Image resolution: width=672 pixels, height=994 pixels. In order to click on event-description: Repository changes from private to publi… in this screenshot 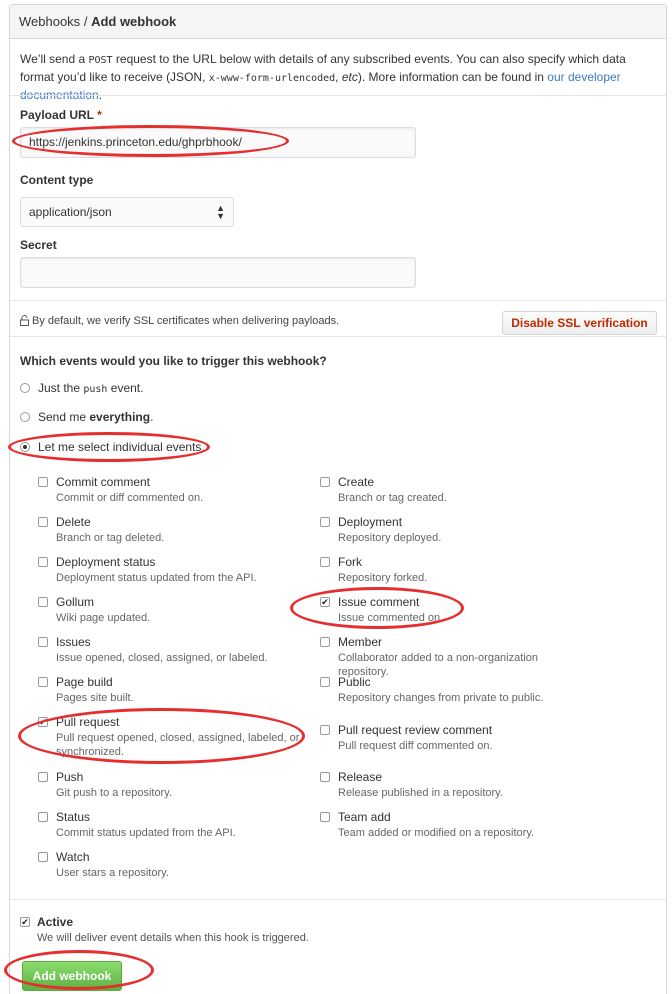, I will do `click(441, 698)`.